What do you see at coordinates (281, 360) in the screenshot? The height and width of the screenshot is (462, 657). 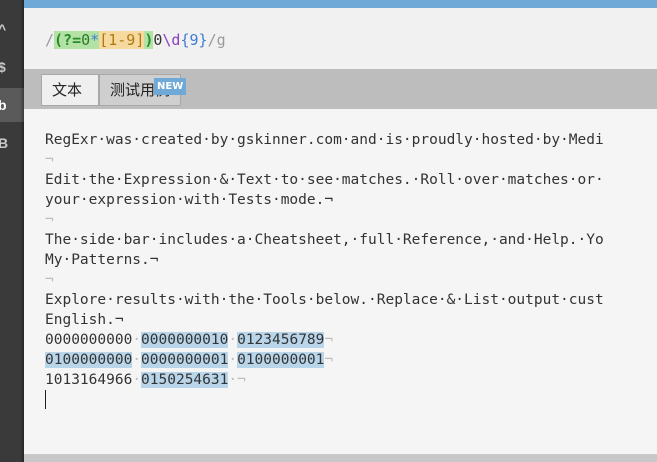 I see `match-highlight: 0100000001` at bounding box center [281, 360].